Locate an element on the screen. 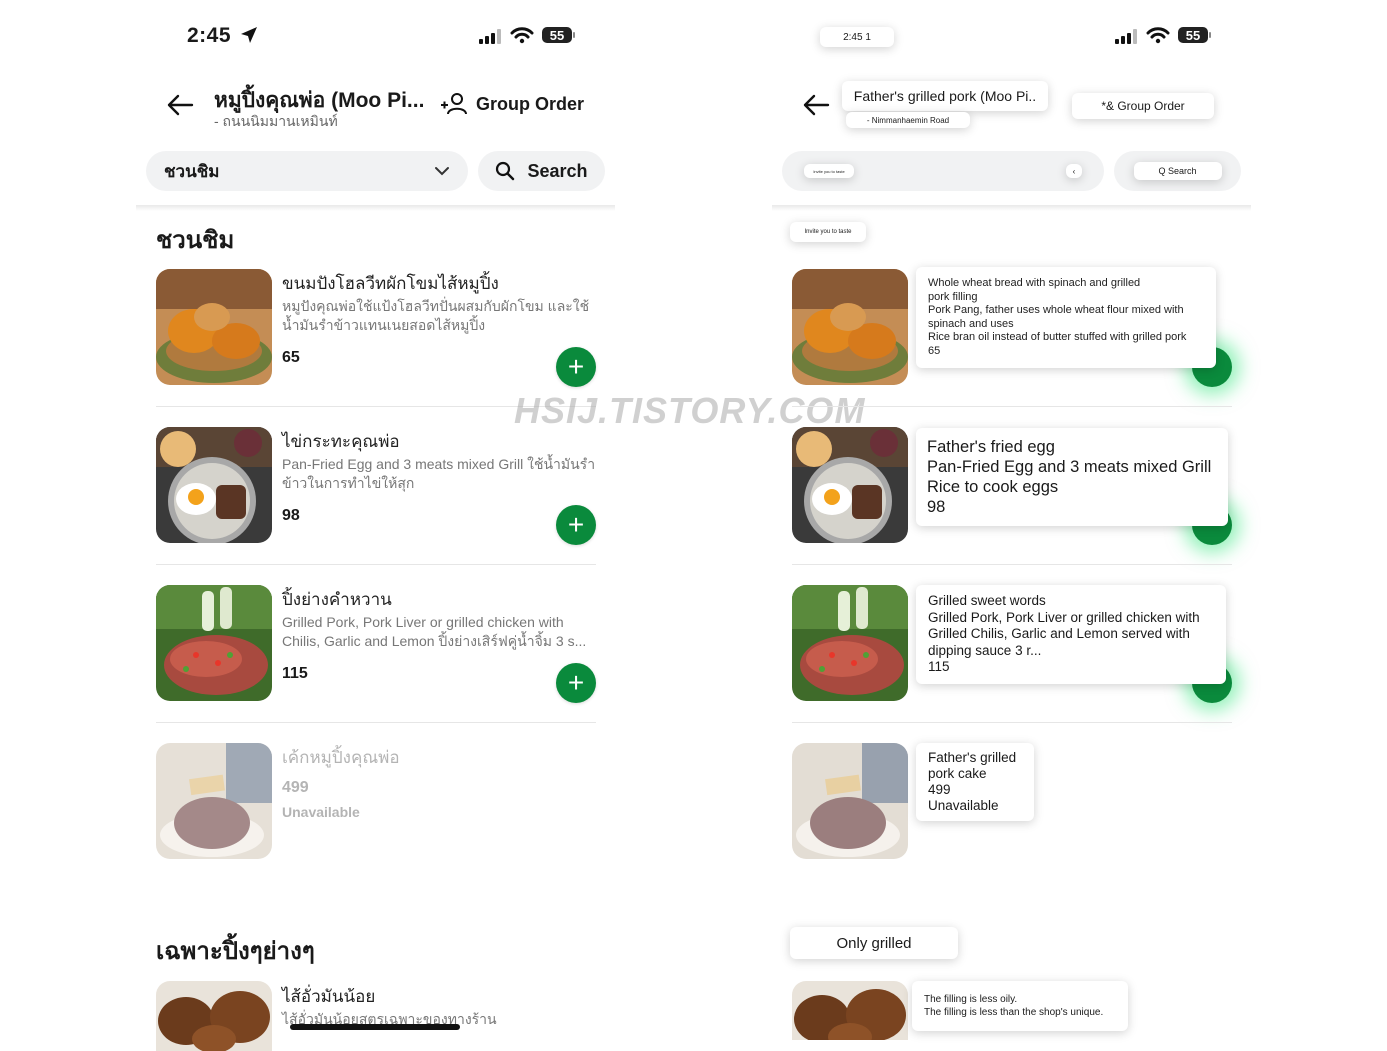 This screenshot has width=1387, height=1051. item-price: 115 is located at coordinates (295, 673).